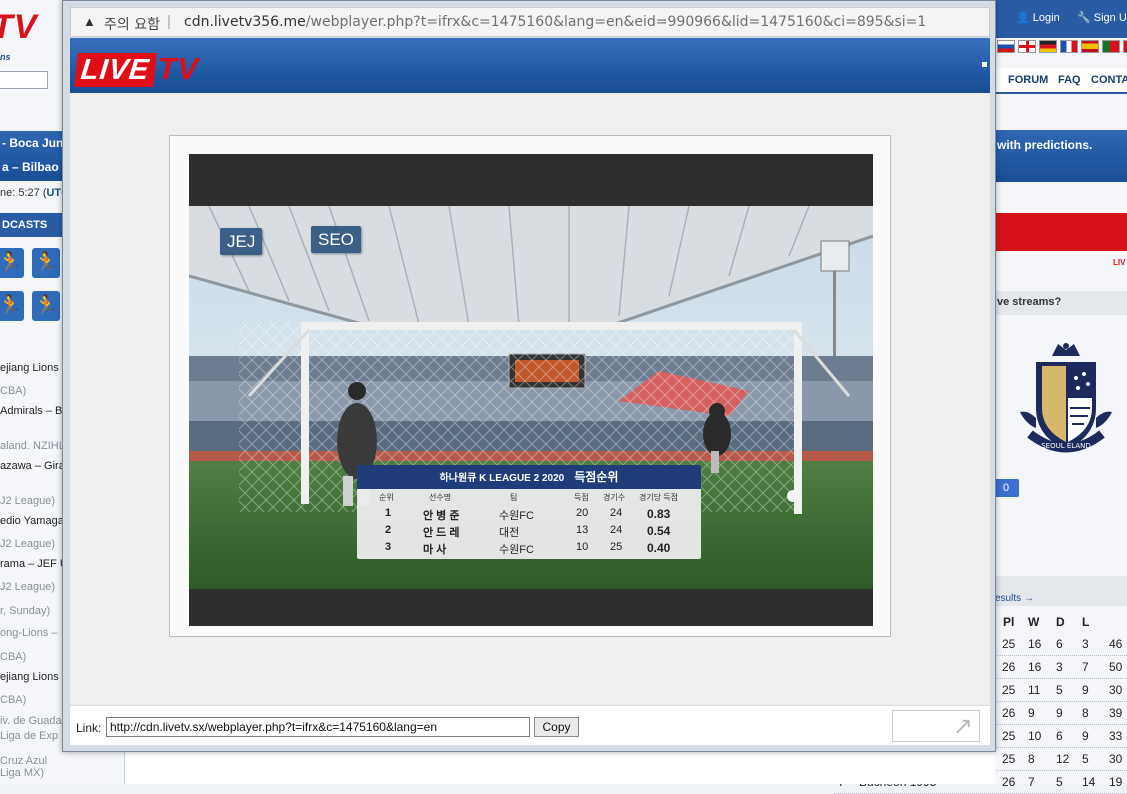  I want to click on table-cell-d: 12, so click(1063, 759).